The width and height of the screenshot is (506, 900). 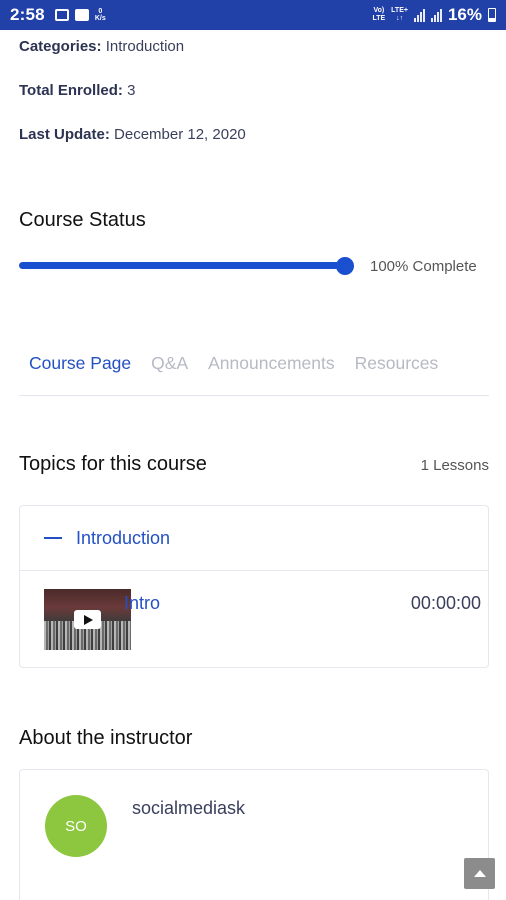 What do you see at coordinates (76, 826) in the screenshot?
I see `avatar: SO` at bounding box center [76, 826].